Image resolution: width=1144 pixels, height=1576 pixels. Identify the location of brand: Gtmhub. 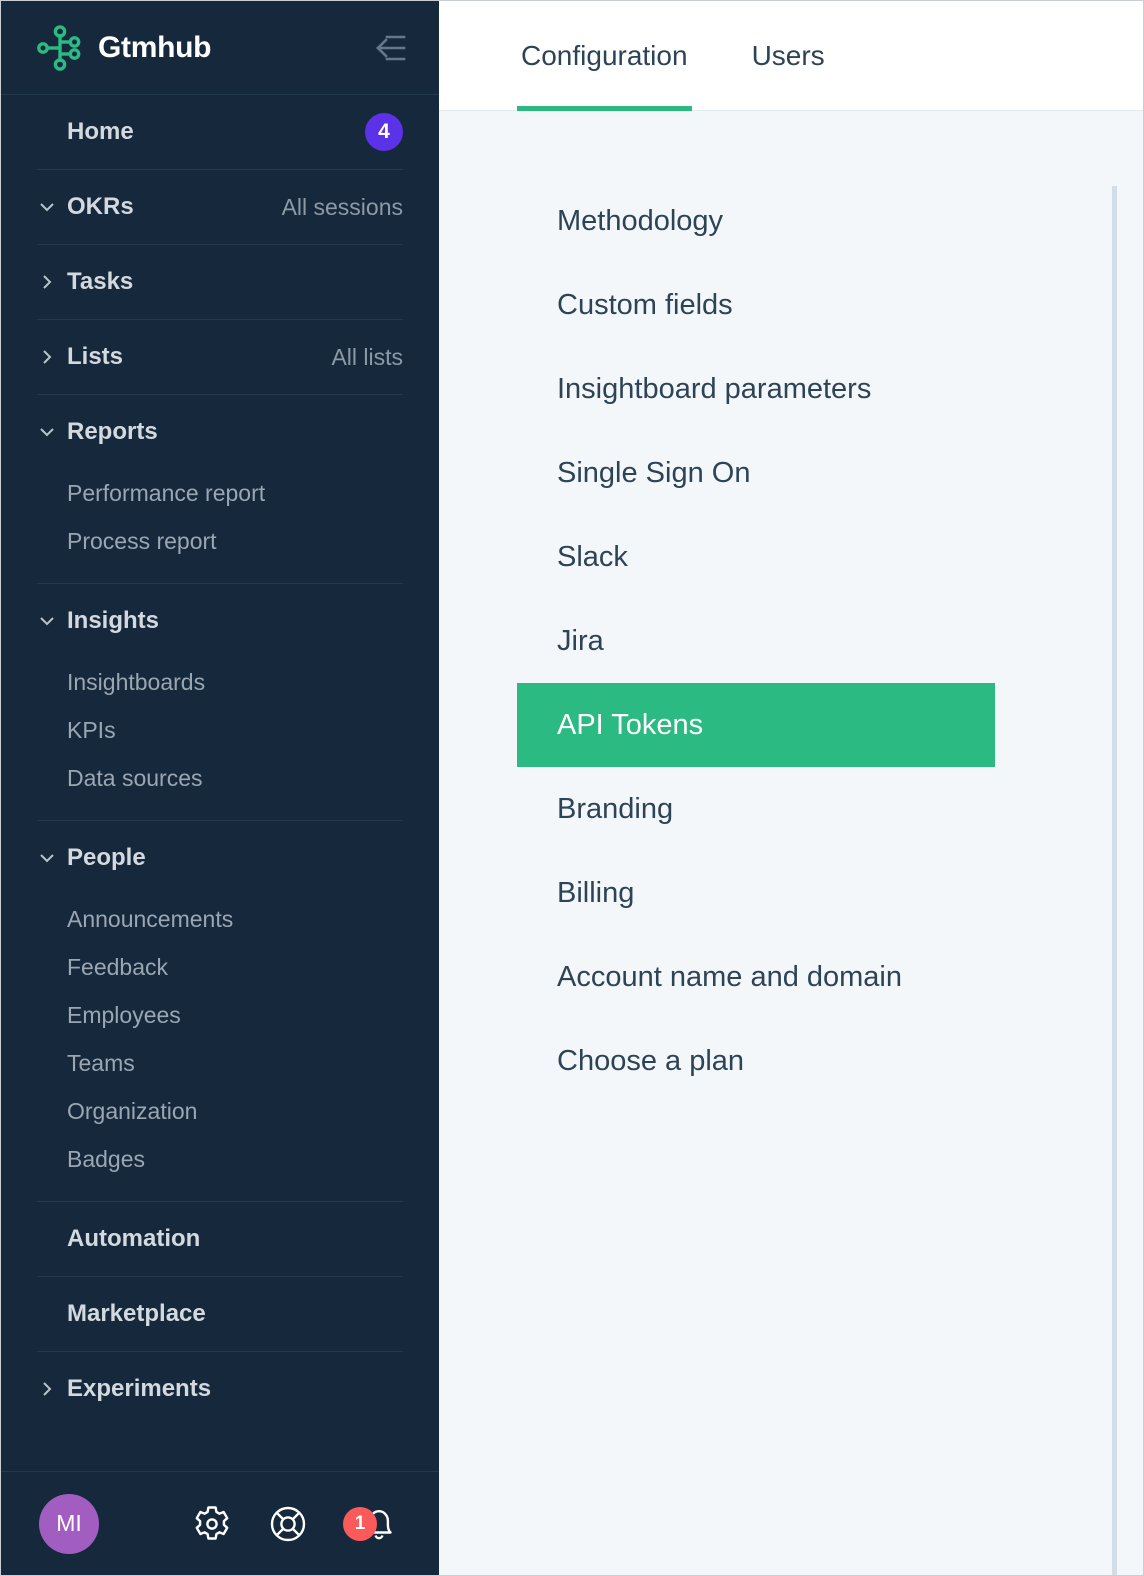
(200, 48).